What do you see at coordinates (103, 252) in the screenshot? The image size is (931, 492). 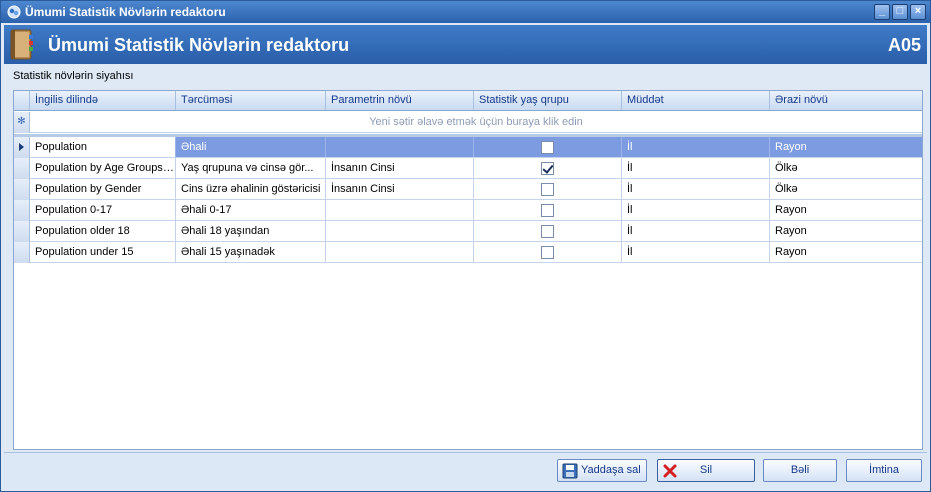 I see `cell-english: Population under 15` at bounding box center [103, 252].